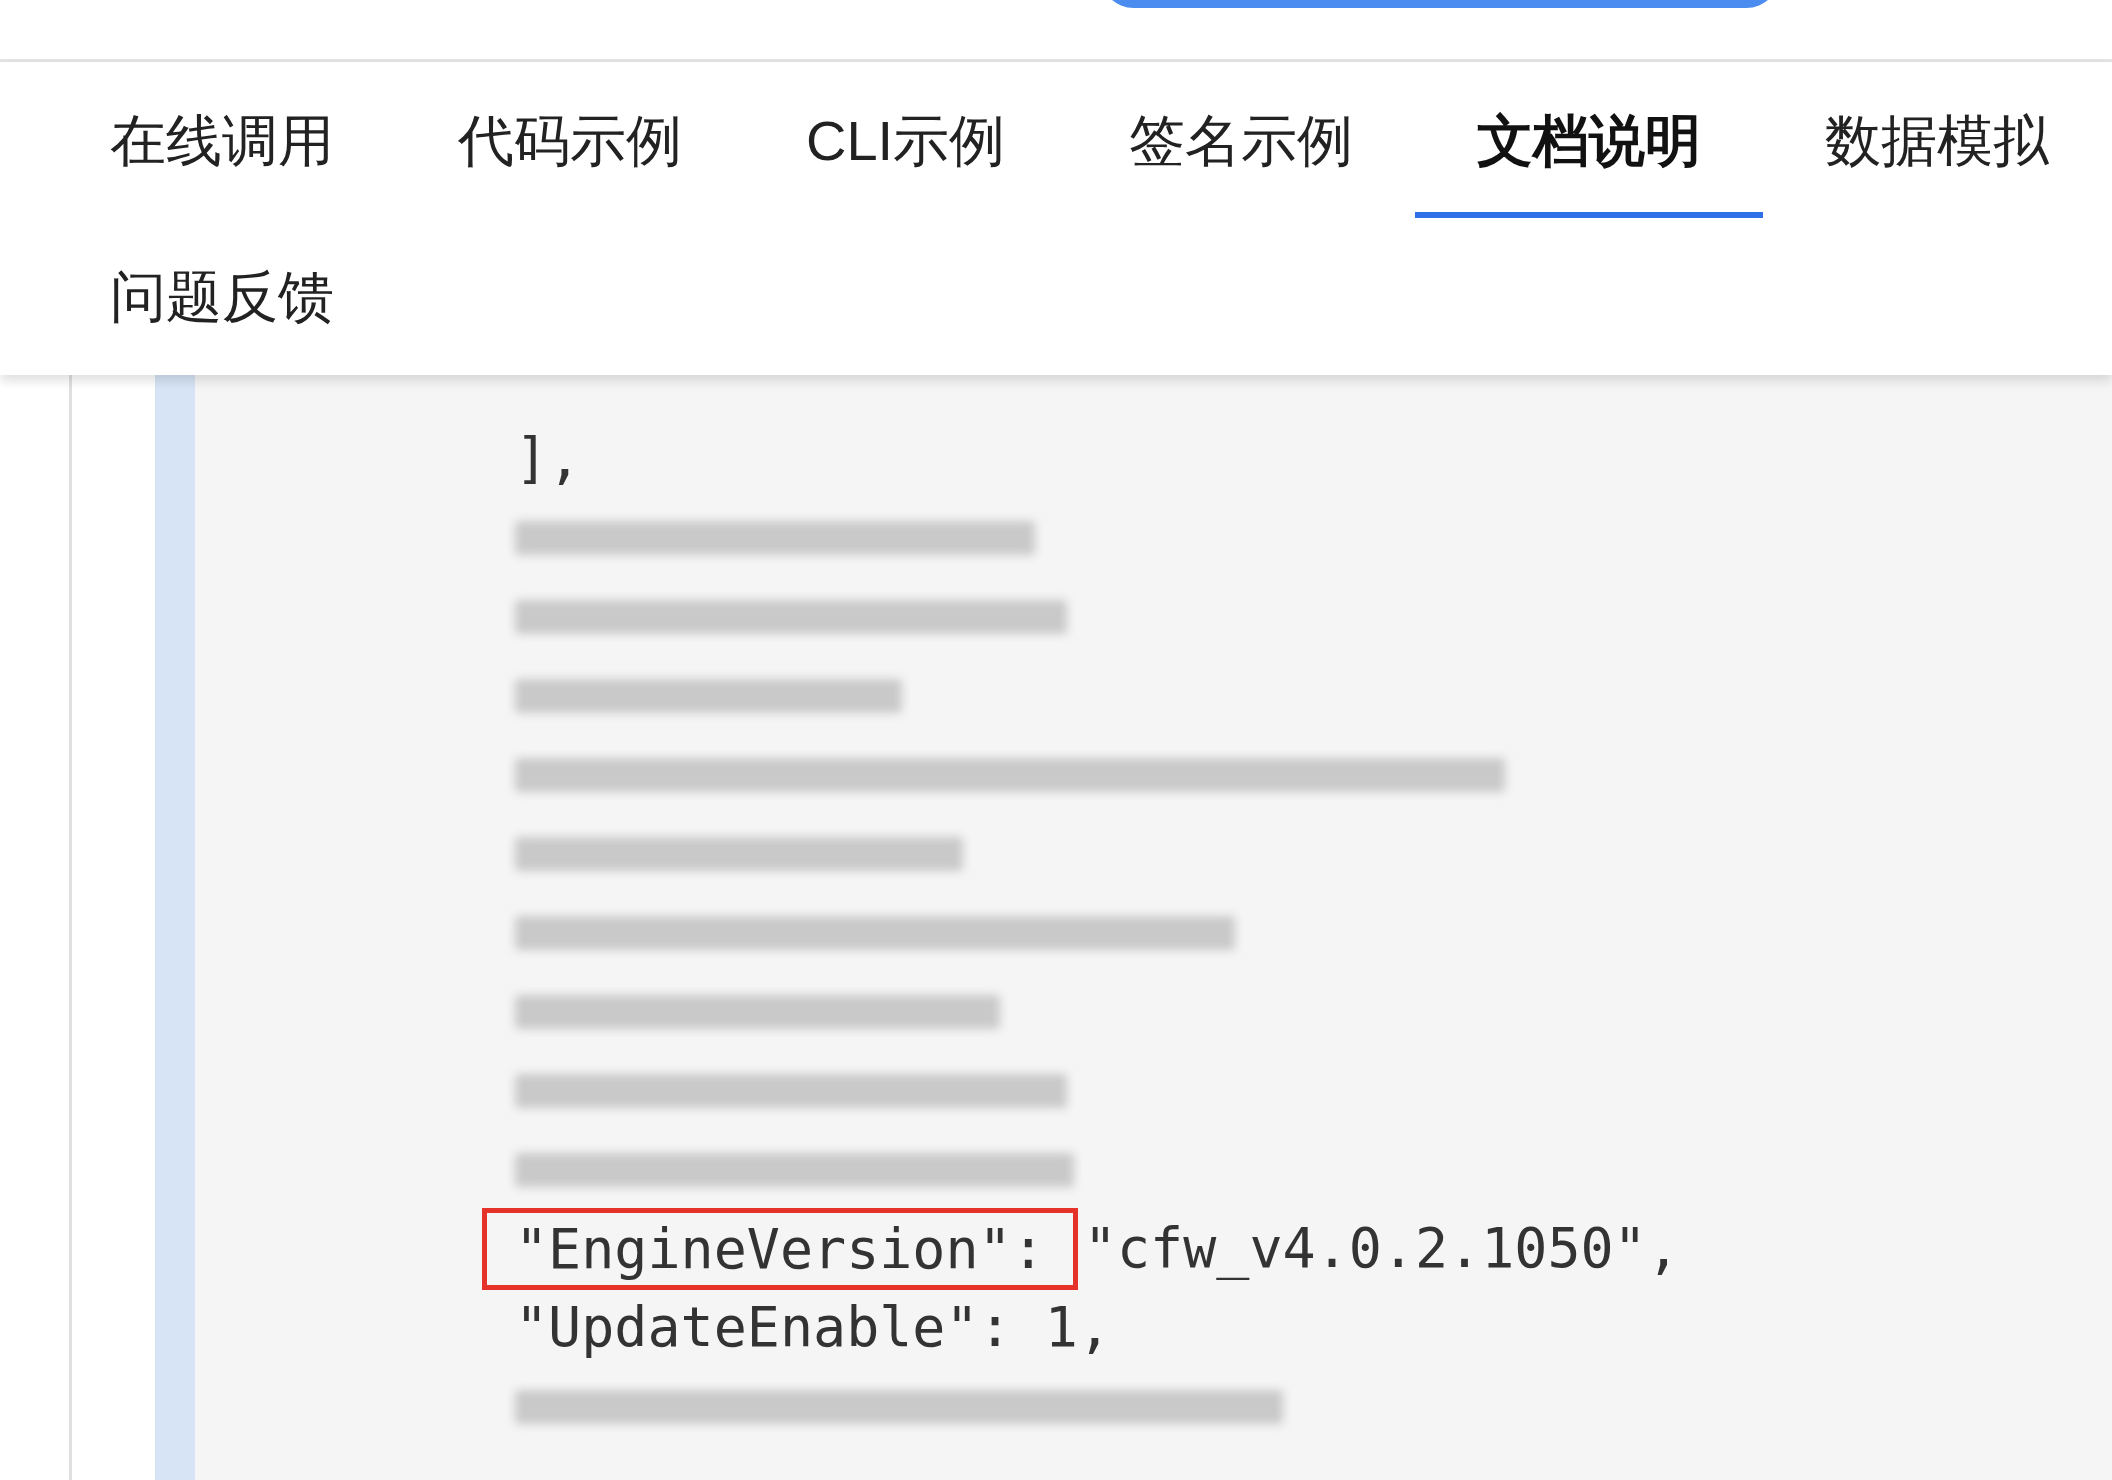 Image resolution: width=2112 pixels, height=1480 pixels. I want to click on tab: 数据模拟, so click(1937, 140).